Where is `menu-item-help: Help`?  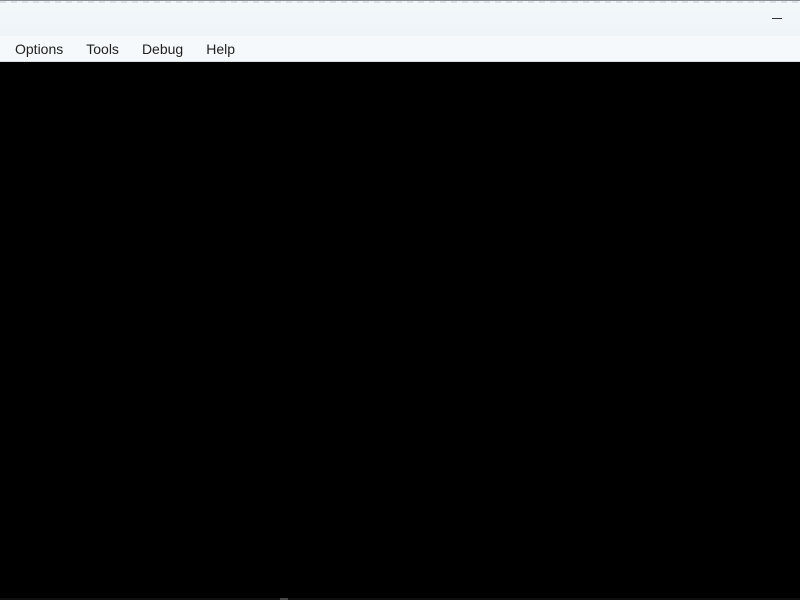
menu-item-help: Help is located at coordinates (220, 49).